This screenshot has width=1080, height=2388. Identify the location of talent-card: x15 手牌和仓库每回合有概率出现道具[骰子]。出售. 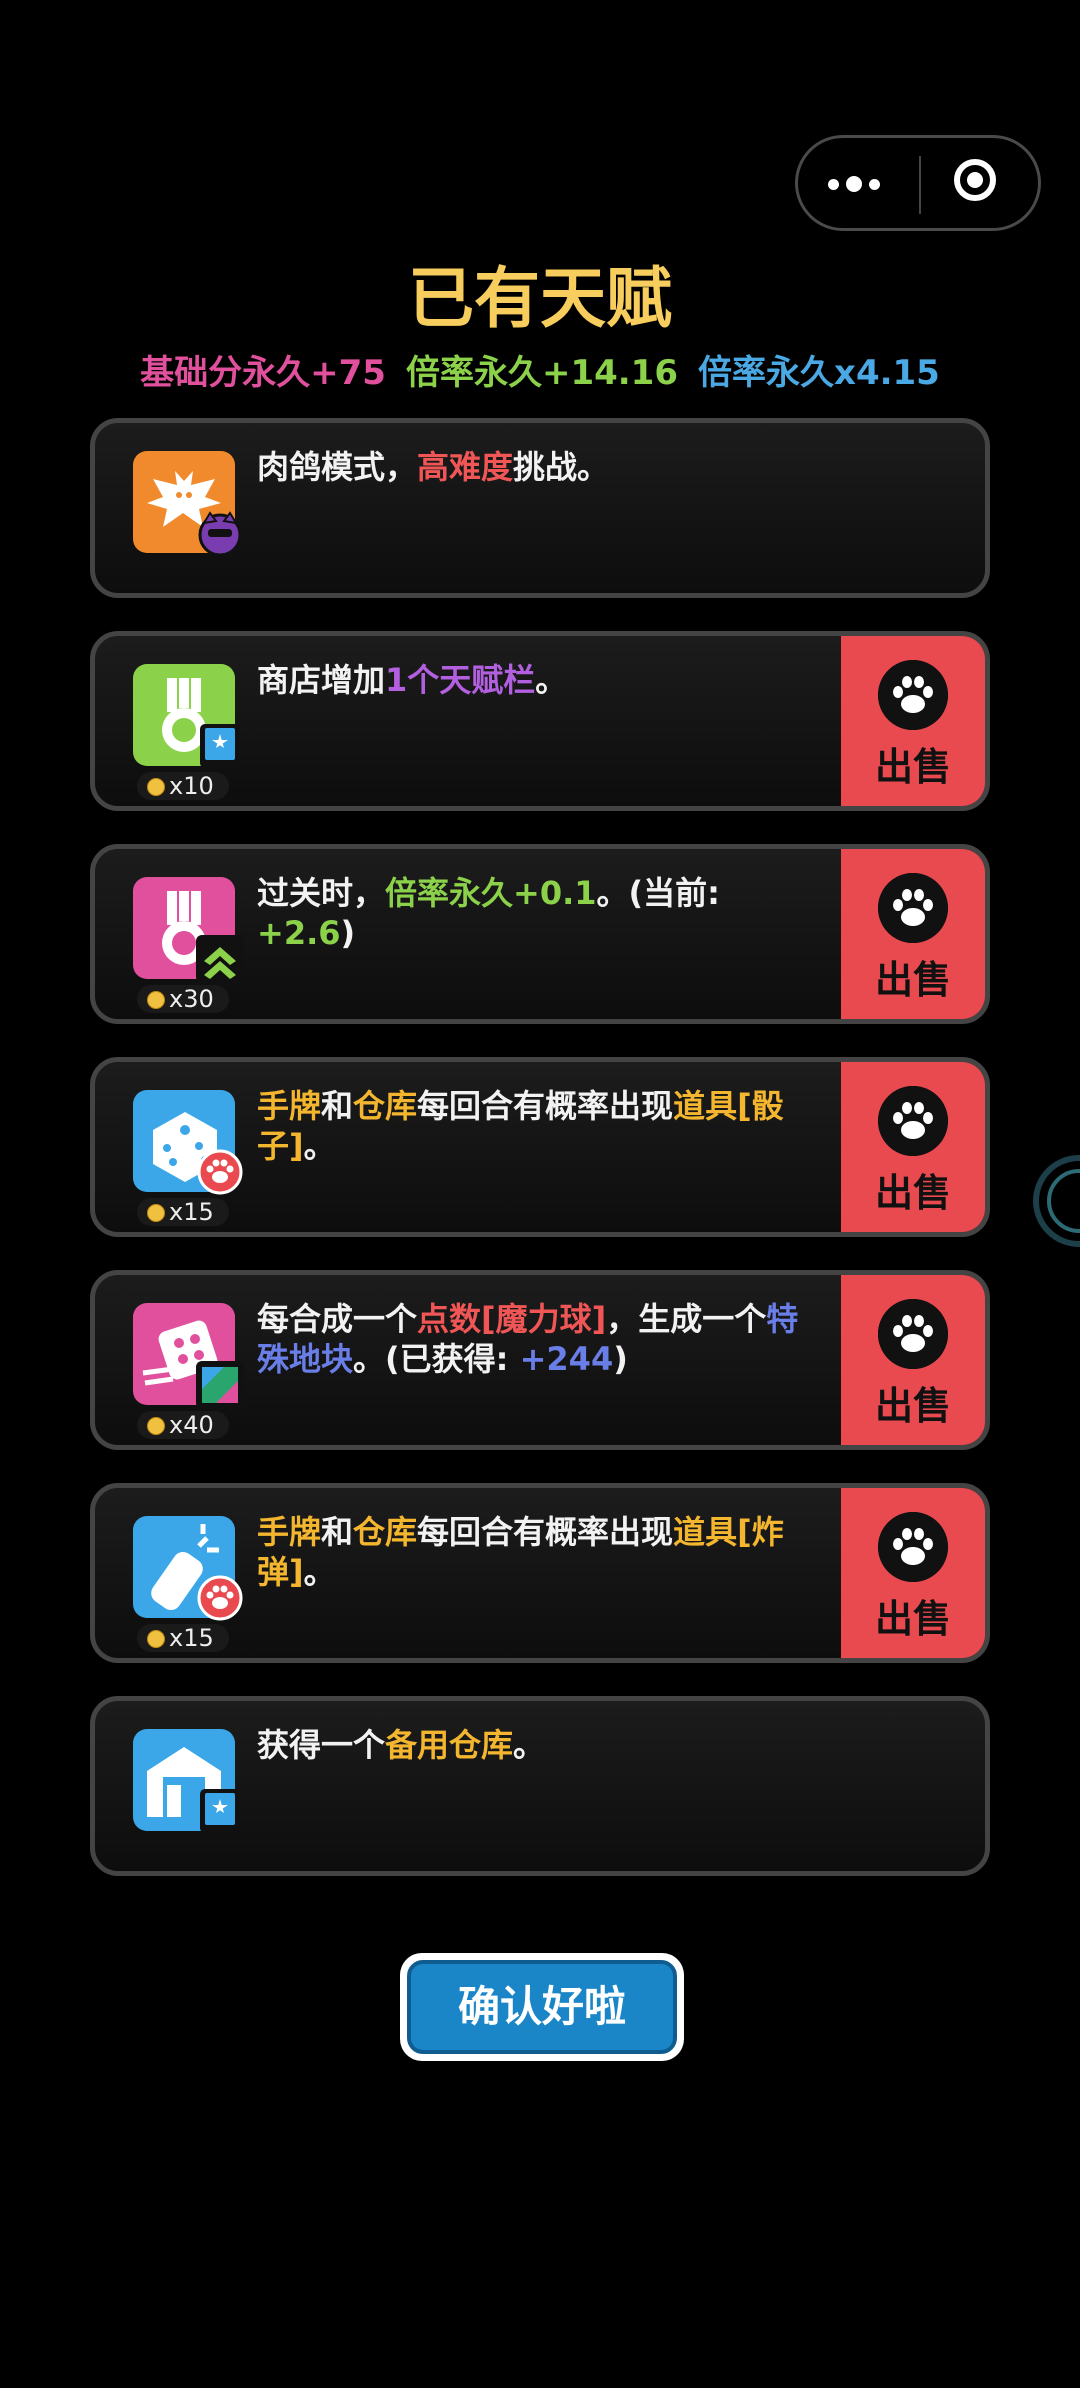
(540, 1147).